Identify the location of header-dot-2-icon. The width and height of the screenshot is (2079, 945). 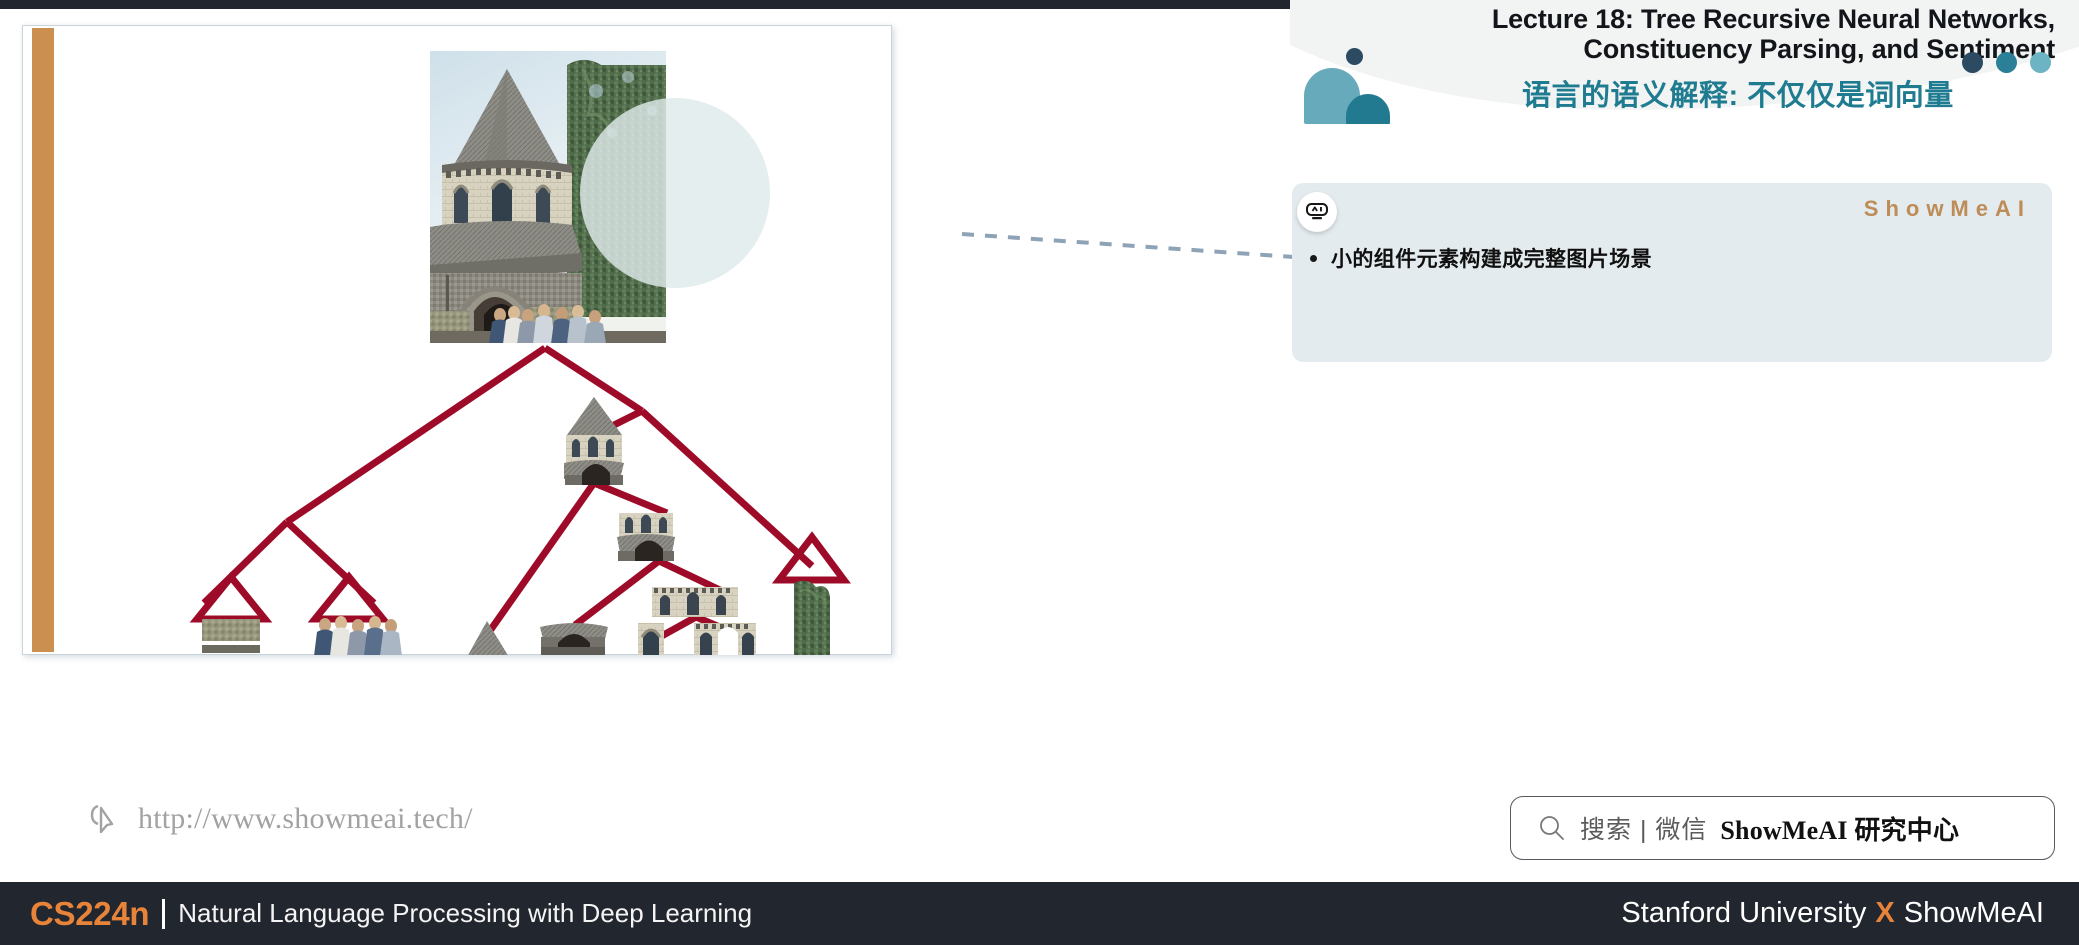
(2006, 62).